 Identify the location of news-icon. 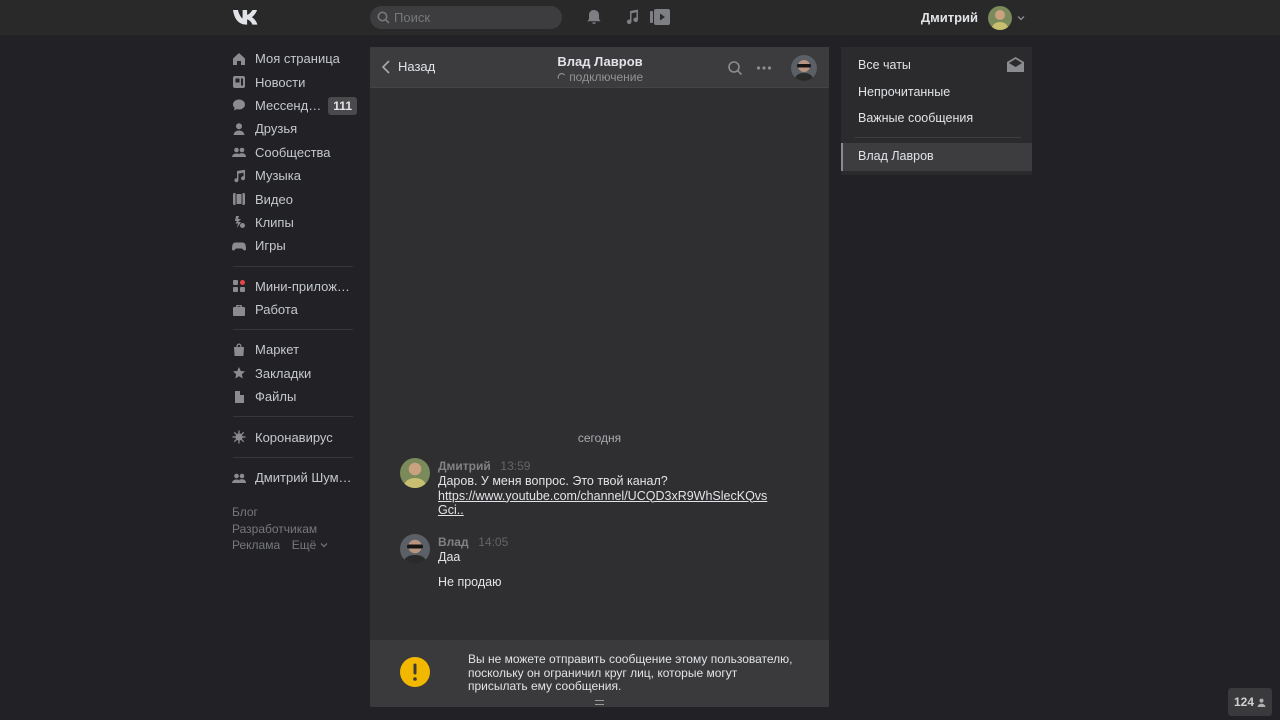
(239, 82).